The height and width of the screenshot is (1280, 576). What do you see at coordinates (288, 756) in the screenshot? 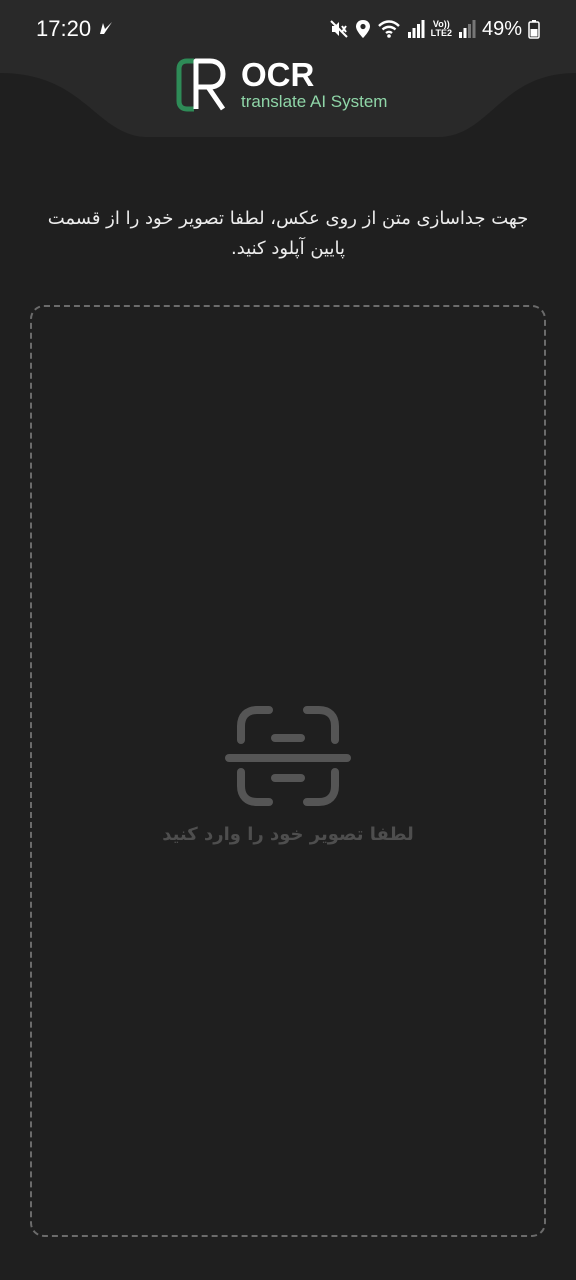
I see `scan-document-icon` at bounding box center [288, 756].